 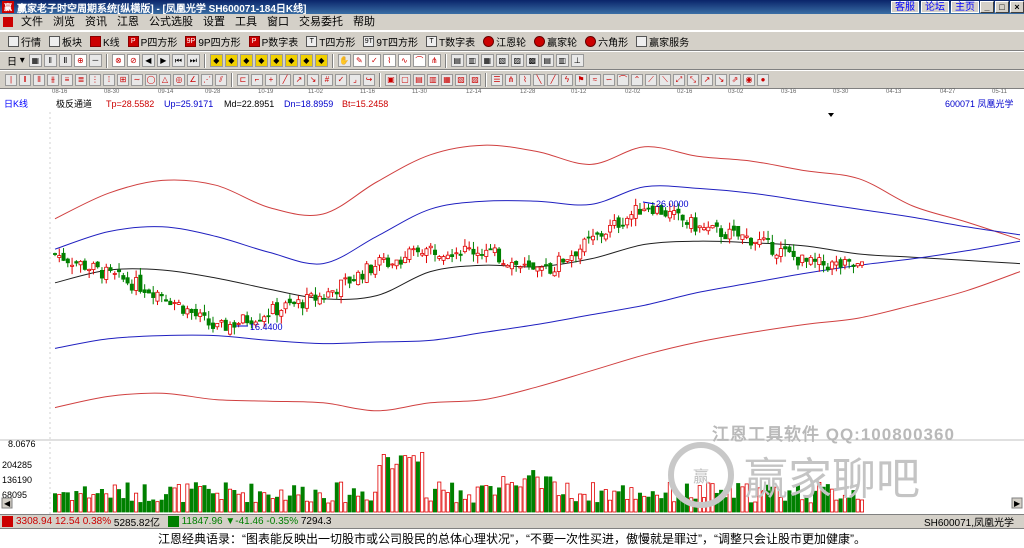 What do you see at coordinates (221, 79) in the screenshot?
I see `split-icon: ⫽` at bounding box center [221, 79].